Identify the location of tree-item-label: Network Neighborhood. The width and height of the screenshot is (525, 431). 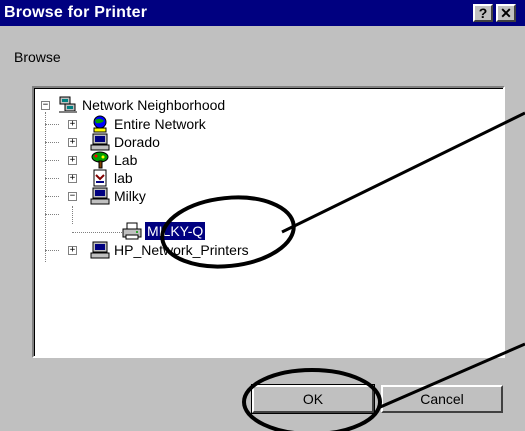
(154, 105).